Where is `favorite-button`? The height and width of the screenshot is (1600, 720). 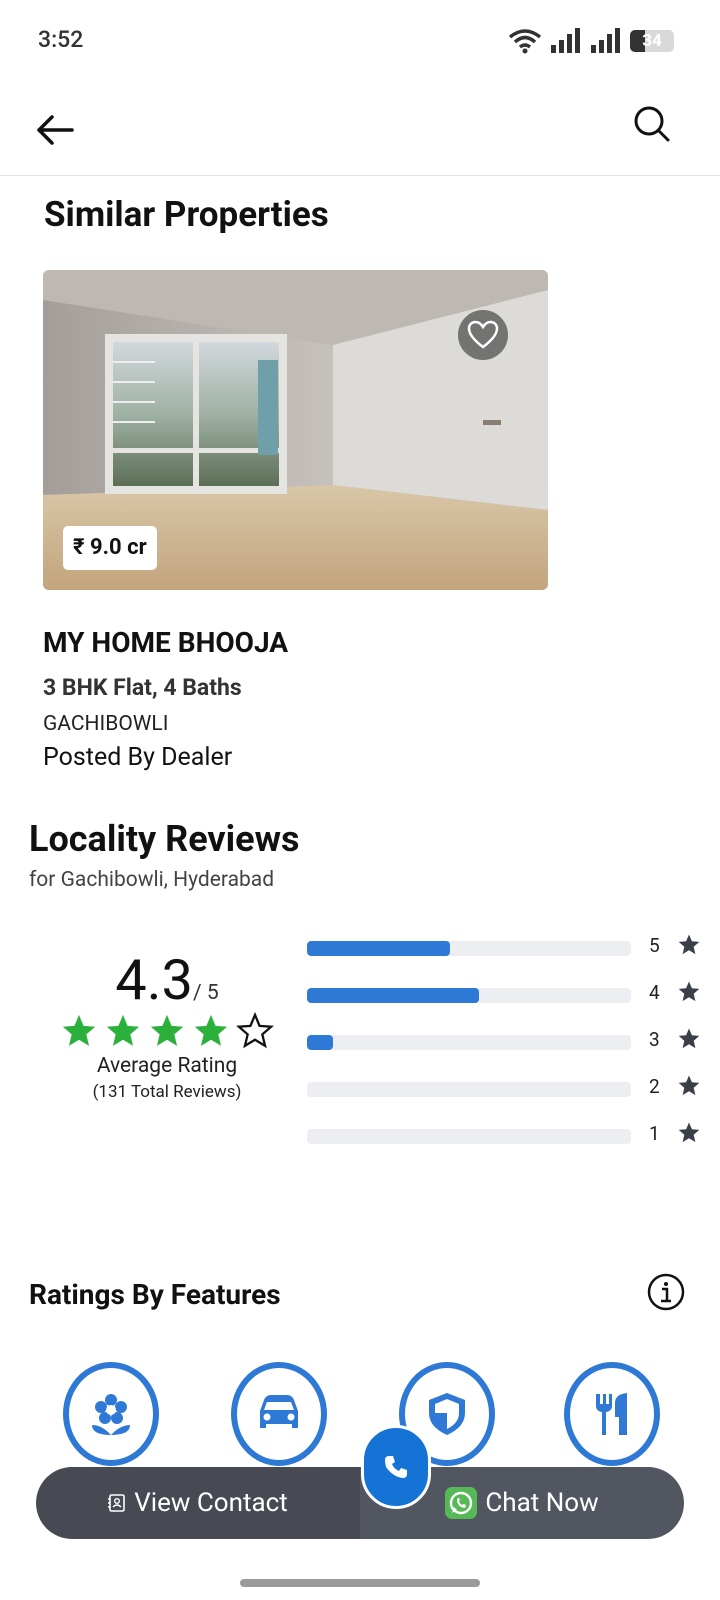 favorite-button is located at coordinates (483, 335).